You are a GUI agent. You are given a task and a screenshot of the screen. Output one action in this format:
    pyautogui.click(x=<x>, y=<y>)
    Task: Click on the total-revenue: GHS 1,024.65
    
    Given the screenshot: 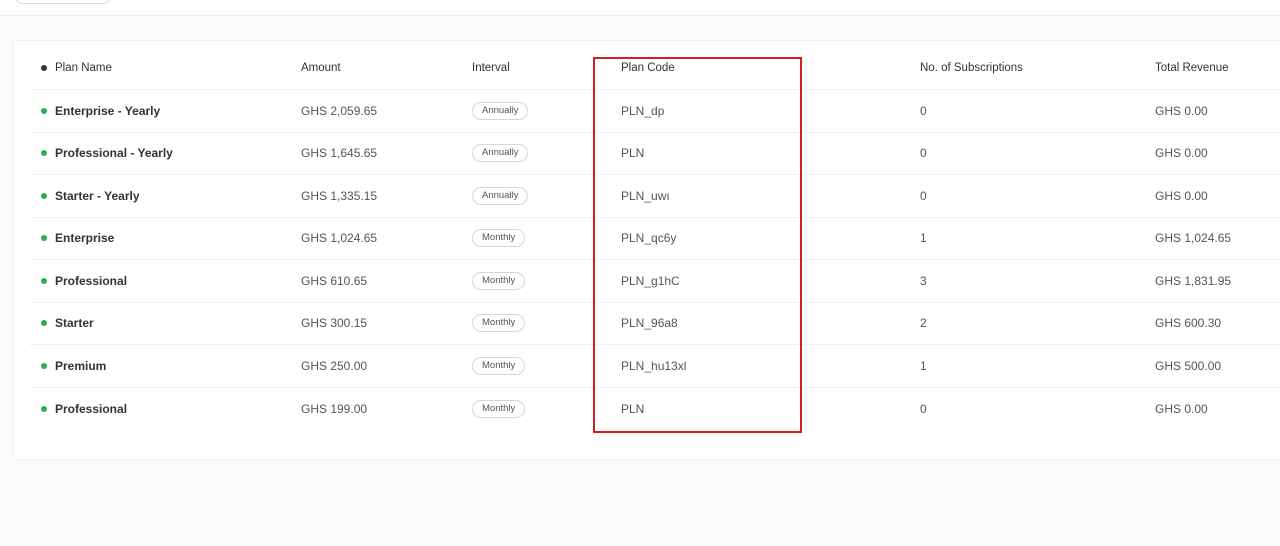 What is the action you would take?
    pyautogui.click(x=1193, y=238)
    